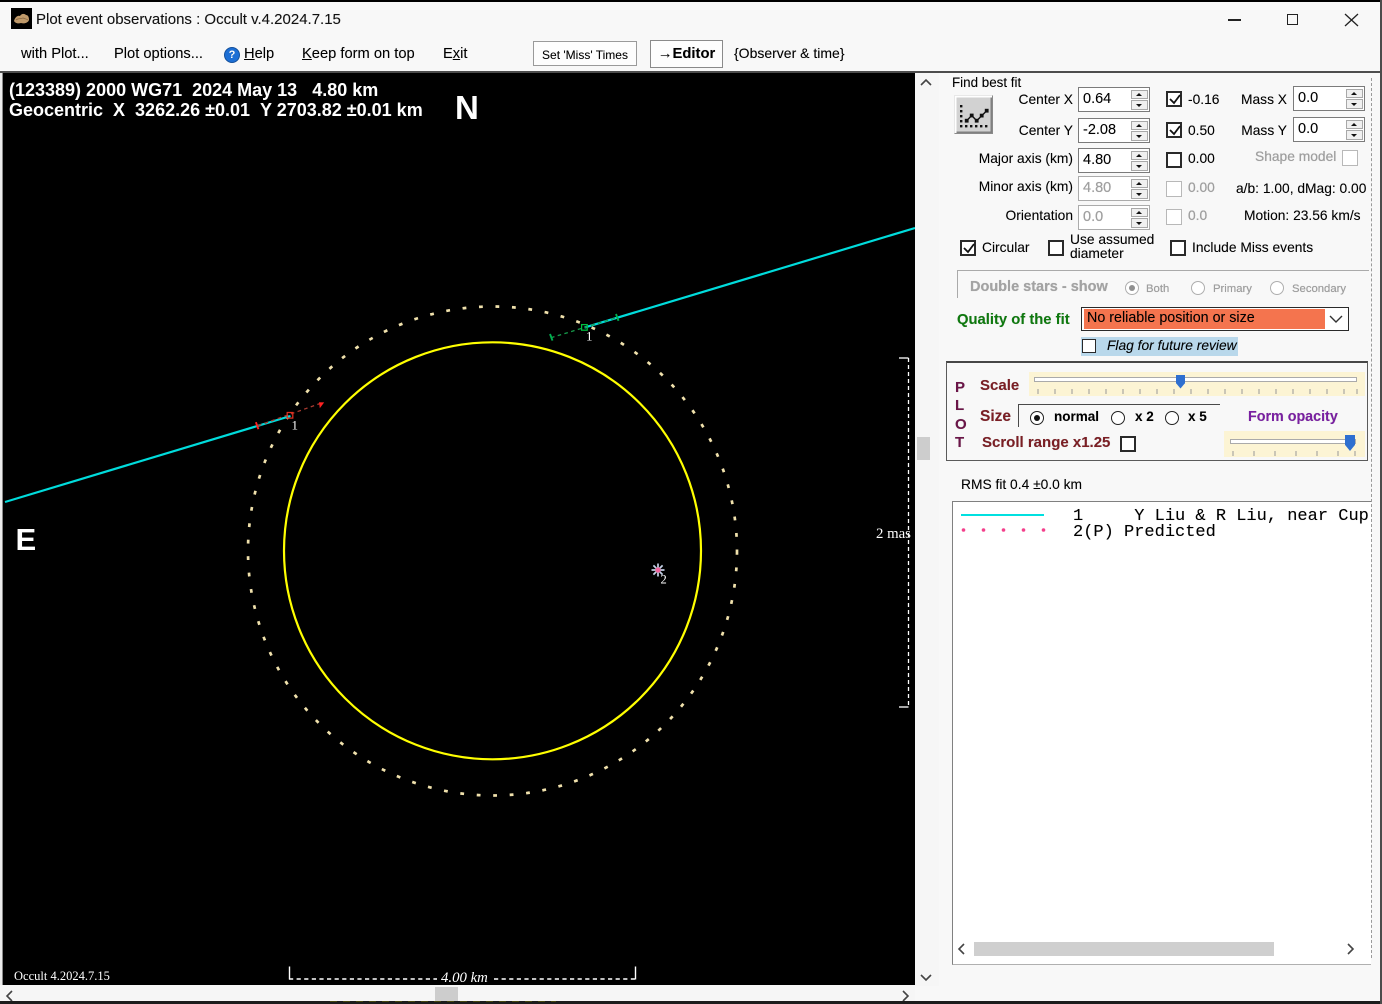  I want to click on svg-text: 2 mas, so click(893, 534).